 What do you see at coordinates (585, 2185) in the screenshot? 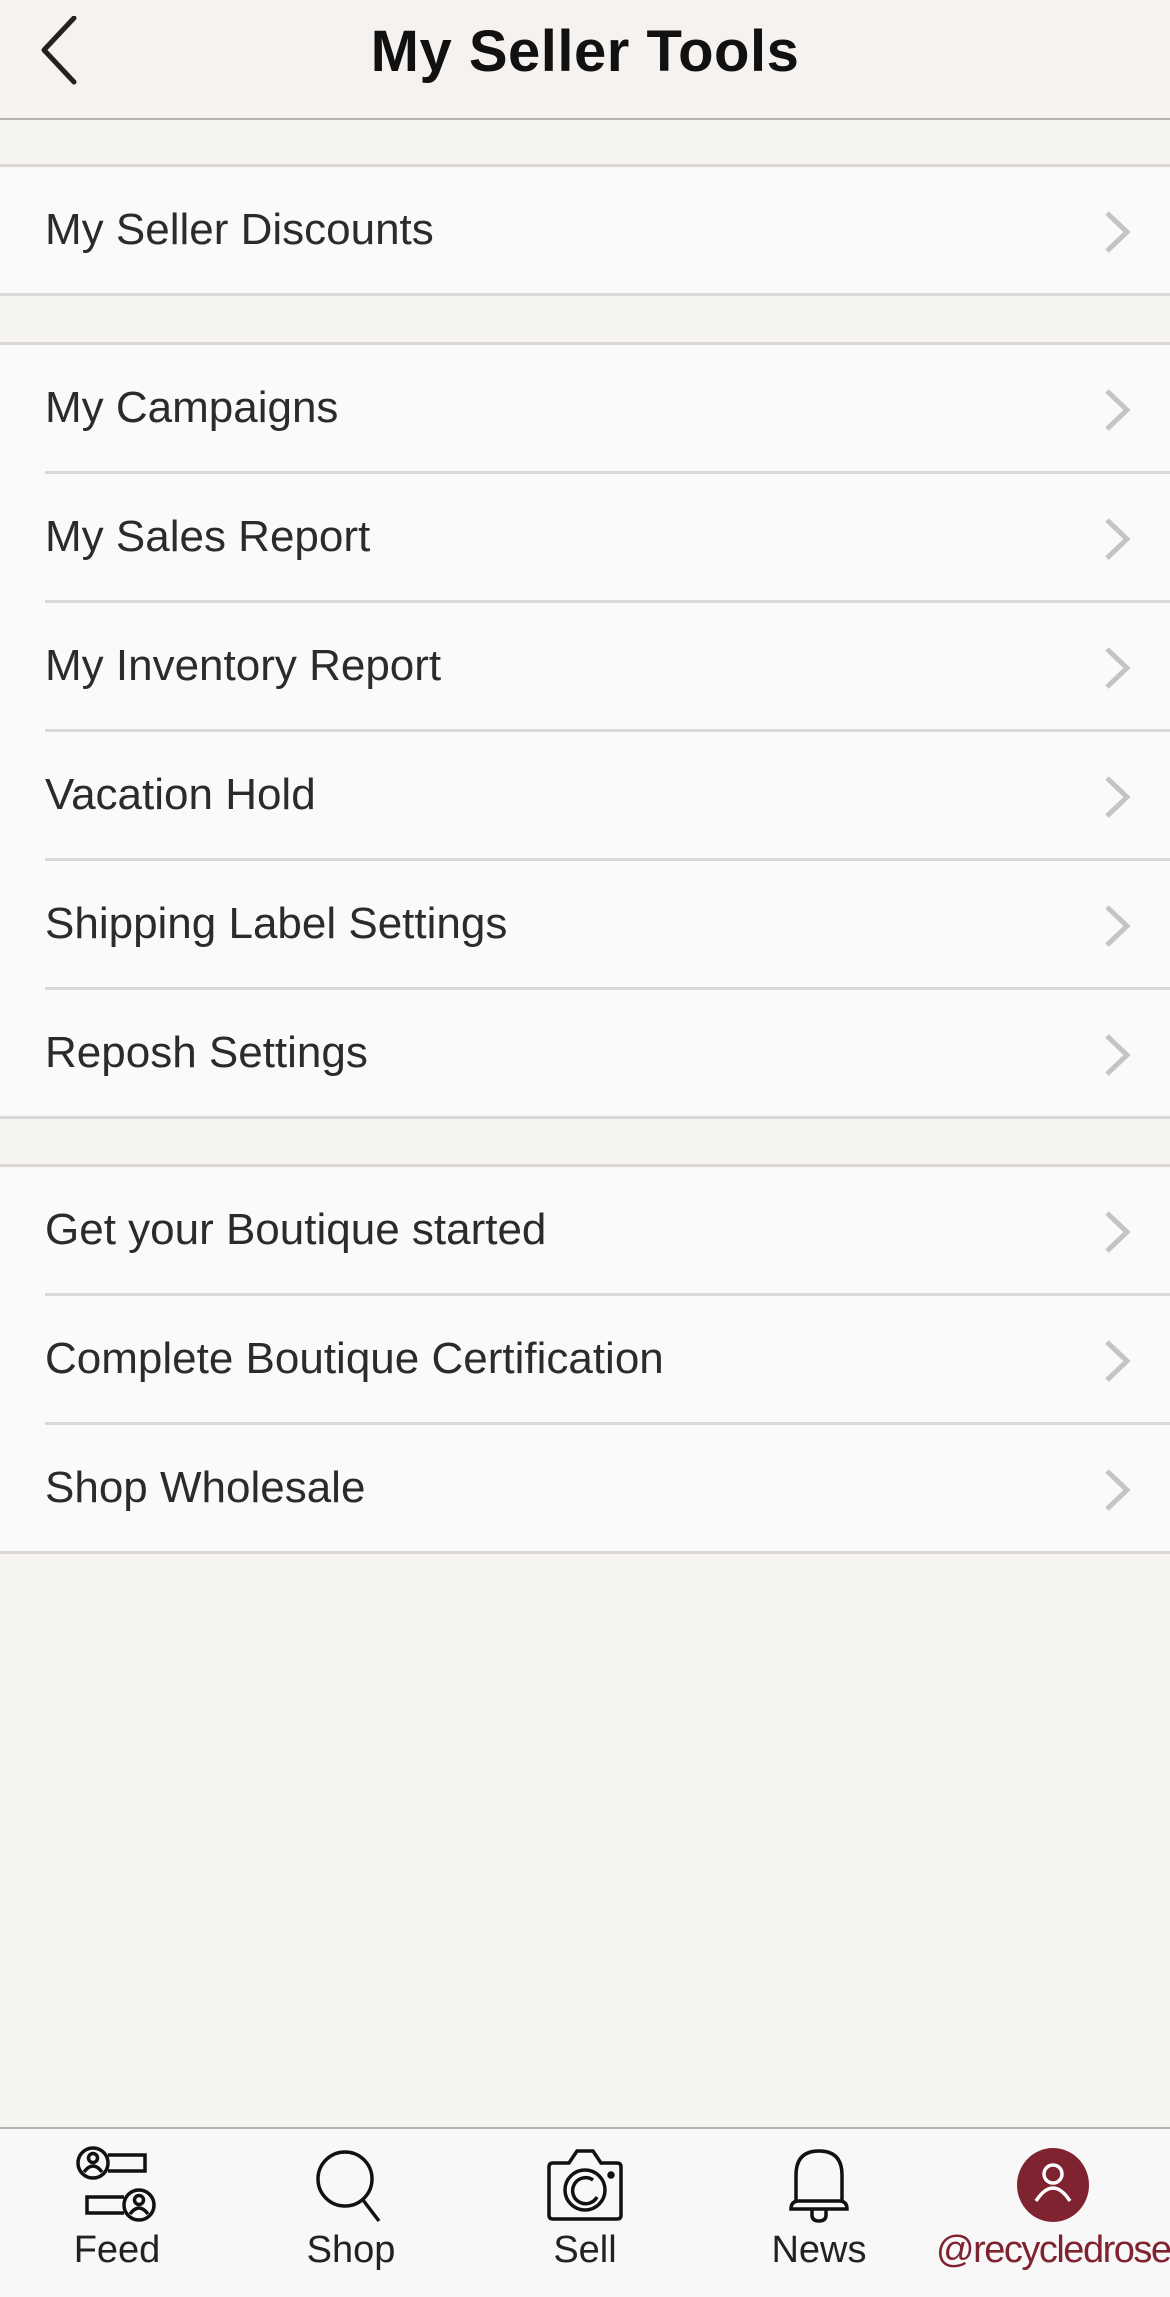
I see `camera-icon` at bounding box center [585, 2185].